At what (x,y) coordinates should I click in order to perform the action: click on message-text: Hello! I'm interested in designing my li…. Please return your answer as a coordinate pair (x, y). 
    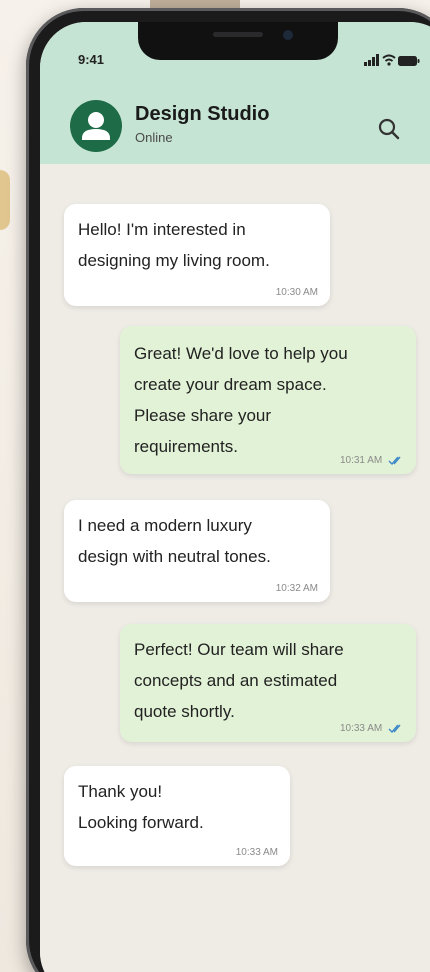
    Looking at the image, I should click on (174, 245).